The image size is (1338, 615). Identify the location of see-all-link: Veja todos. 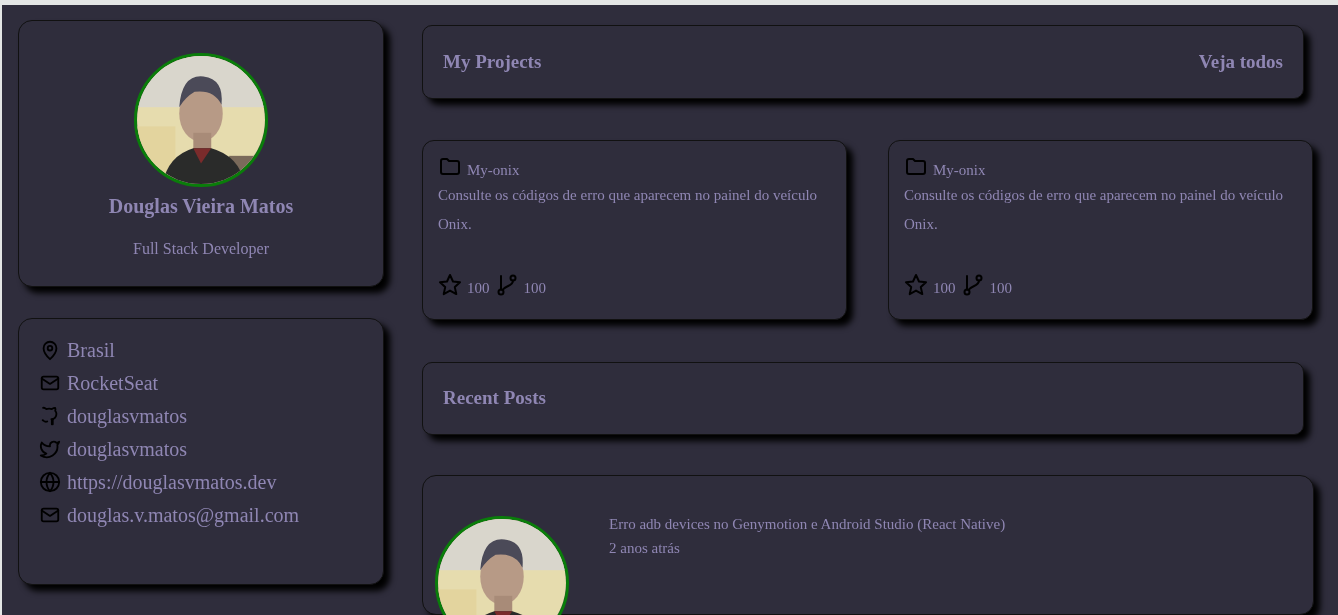
(1240, 61).